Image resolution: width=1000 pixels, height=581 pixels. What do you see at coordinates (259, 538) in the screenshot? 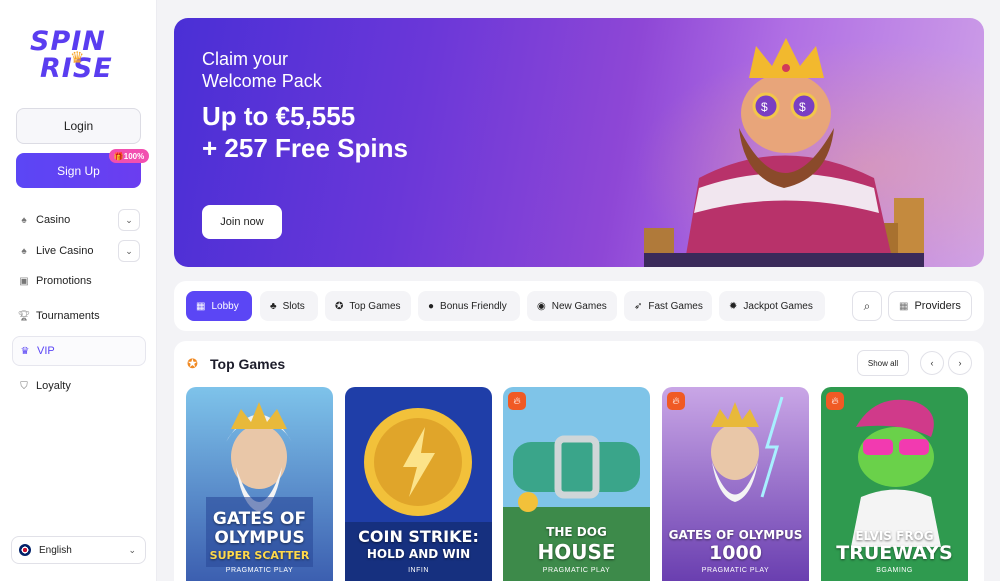
I see `game-title: OLYMPUS` at bounding box center [259, 538].